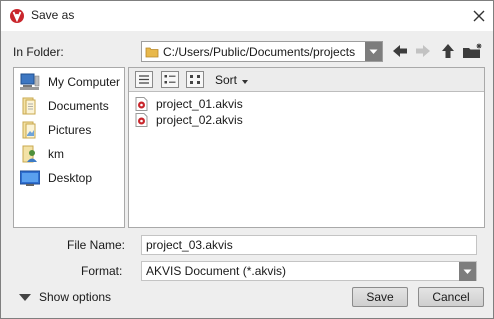 Image resolution: width=494 pixels, height=319 pixels. What do you see at coordinates (29, 154) in the screenshot?
I see `user-folder-icon` at bounding box center [29, 154].